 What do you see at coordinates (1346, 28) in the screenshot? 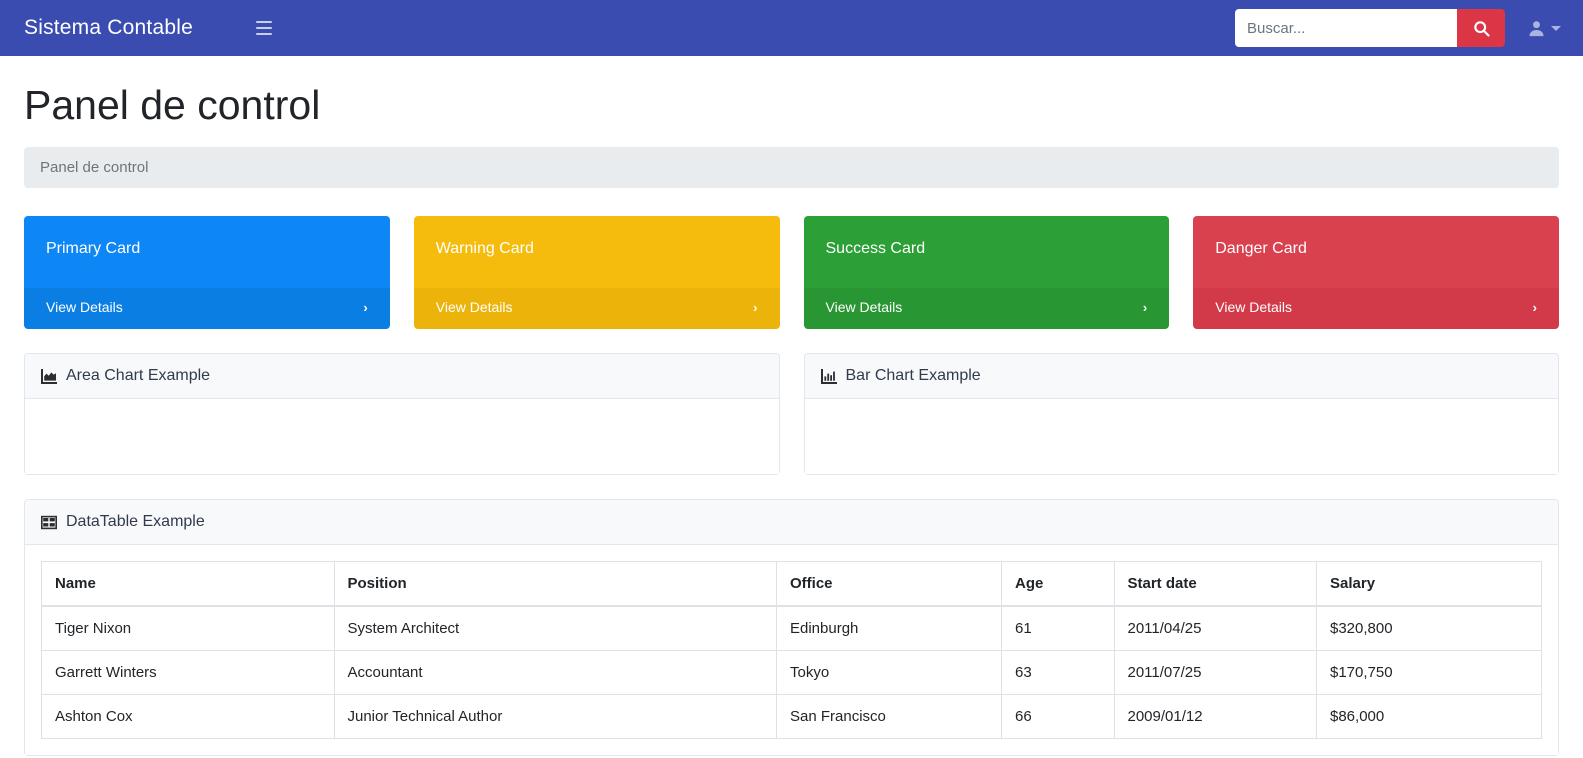
I see `search-input` at bounding box center [1346, 28].